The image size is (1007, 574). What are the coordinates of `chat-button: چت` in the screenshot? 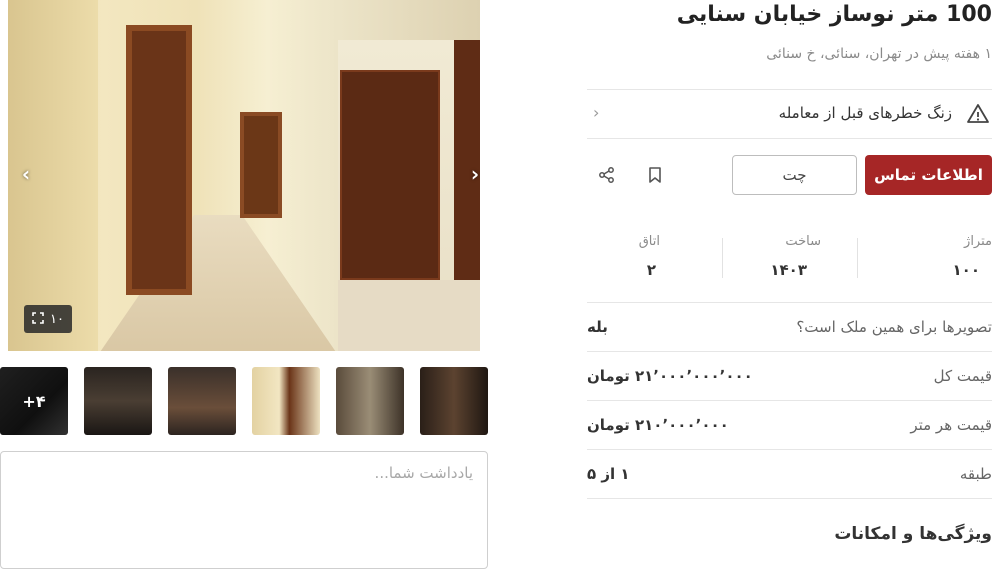 It's located at (794, 175).